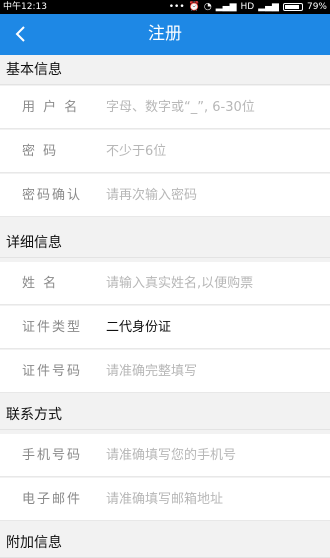  What do you see at coordinates (52, 327) in the screenshot?
I see `id-type-label: 证件类型` at bounding box center [52, 327].